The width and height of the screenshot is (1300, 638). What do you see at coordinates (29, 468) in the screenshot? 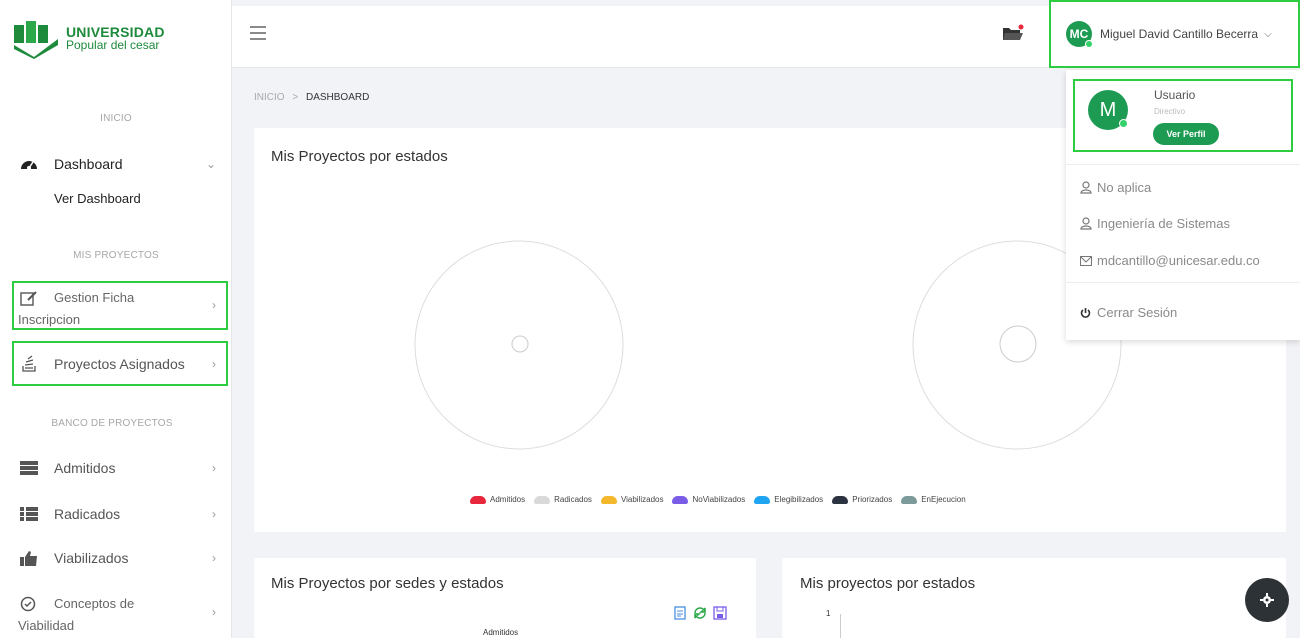
I see `server-icon` at bounding box center [29, 468].